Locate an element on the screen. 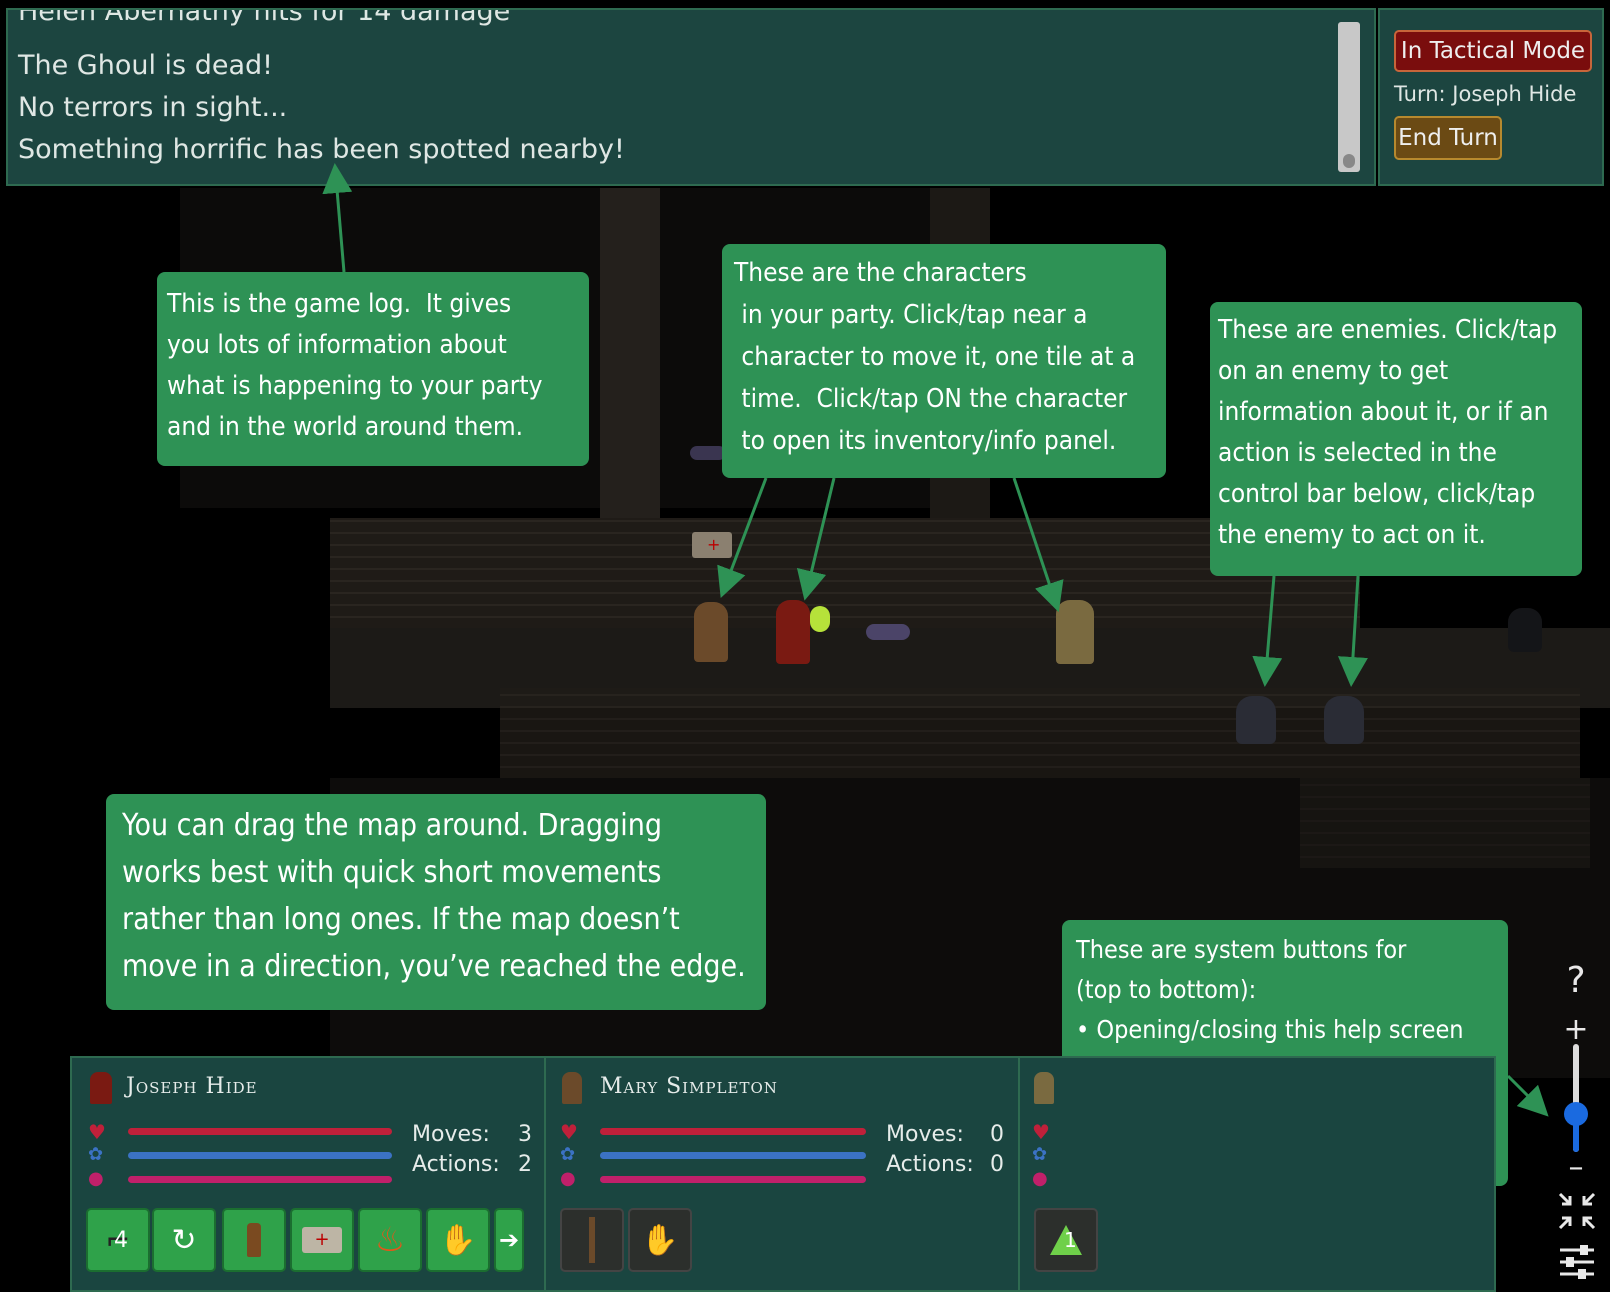 This screenshot has width=1610, height=1292. zoom-slider is located at coordinates (1576, 1098).